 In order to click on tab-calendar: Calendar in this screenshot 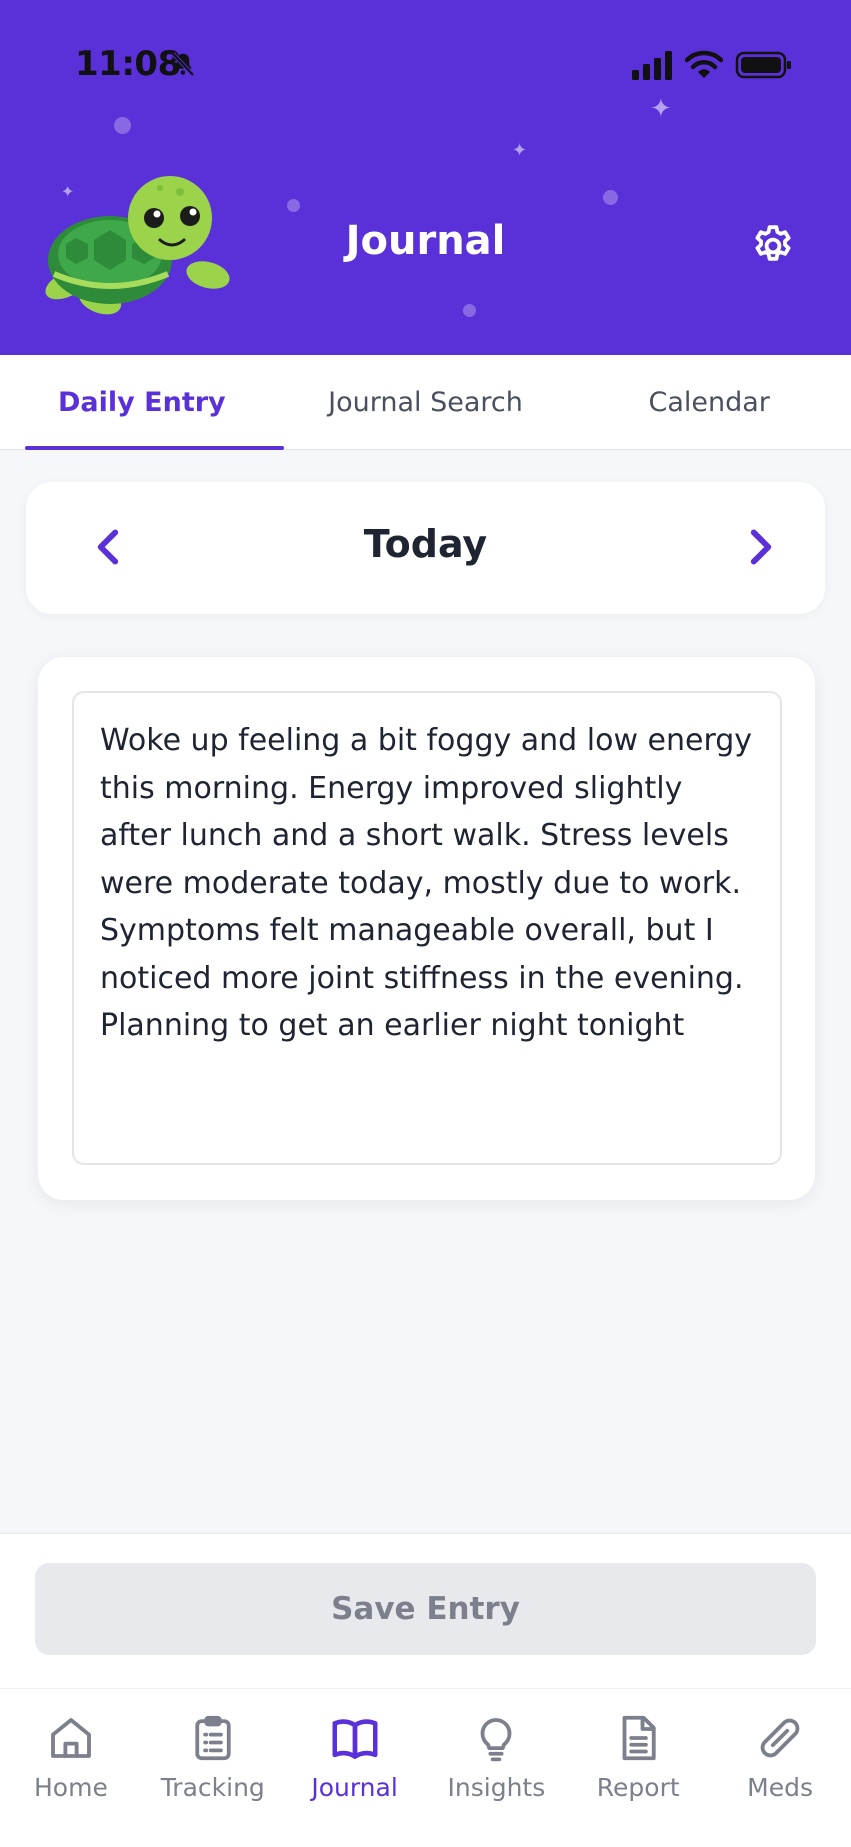, I will do `click(709, 402)`.